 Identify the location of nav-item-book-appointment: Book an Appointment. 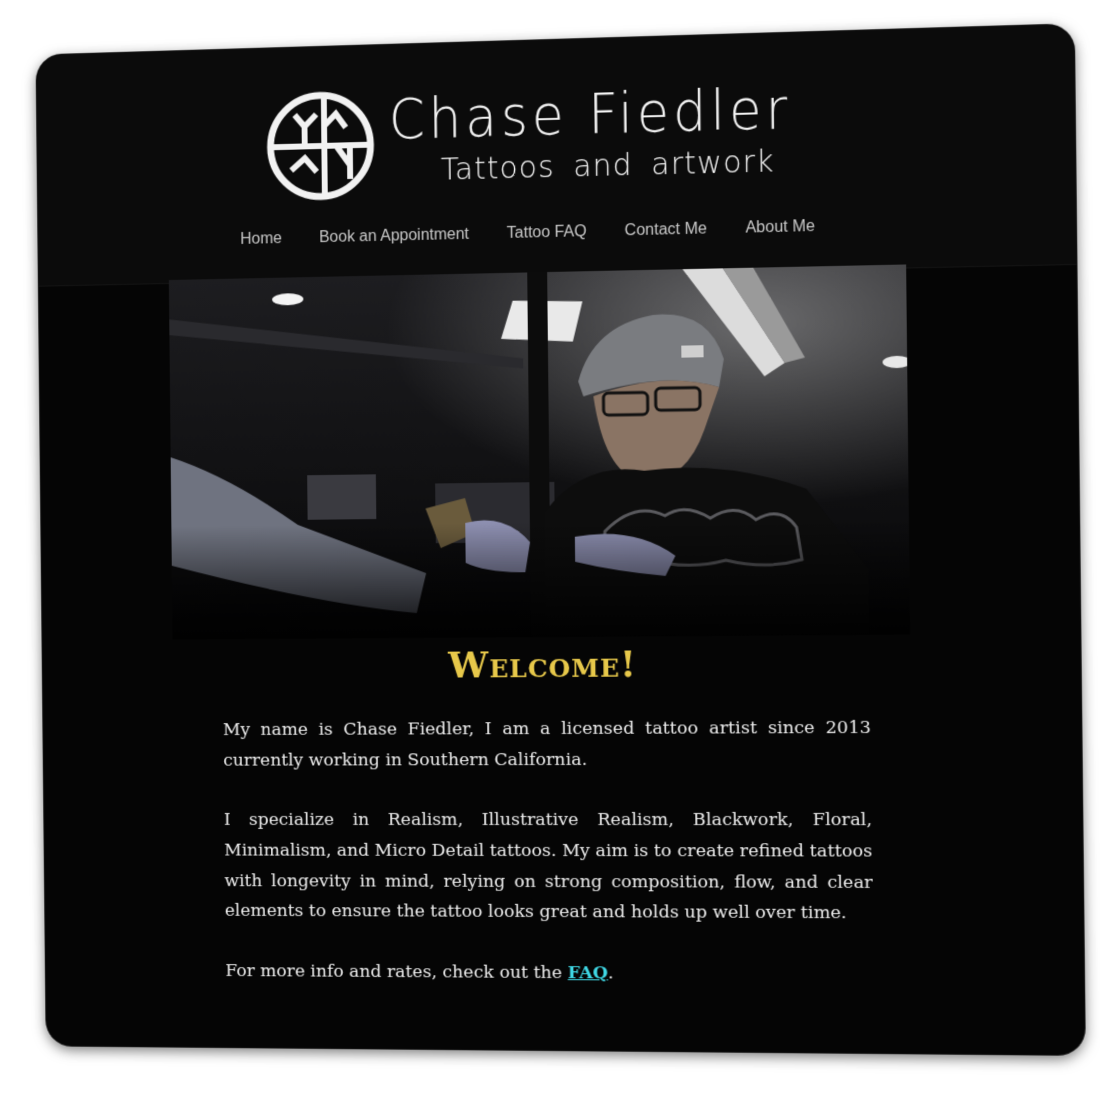
(394, 236).